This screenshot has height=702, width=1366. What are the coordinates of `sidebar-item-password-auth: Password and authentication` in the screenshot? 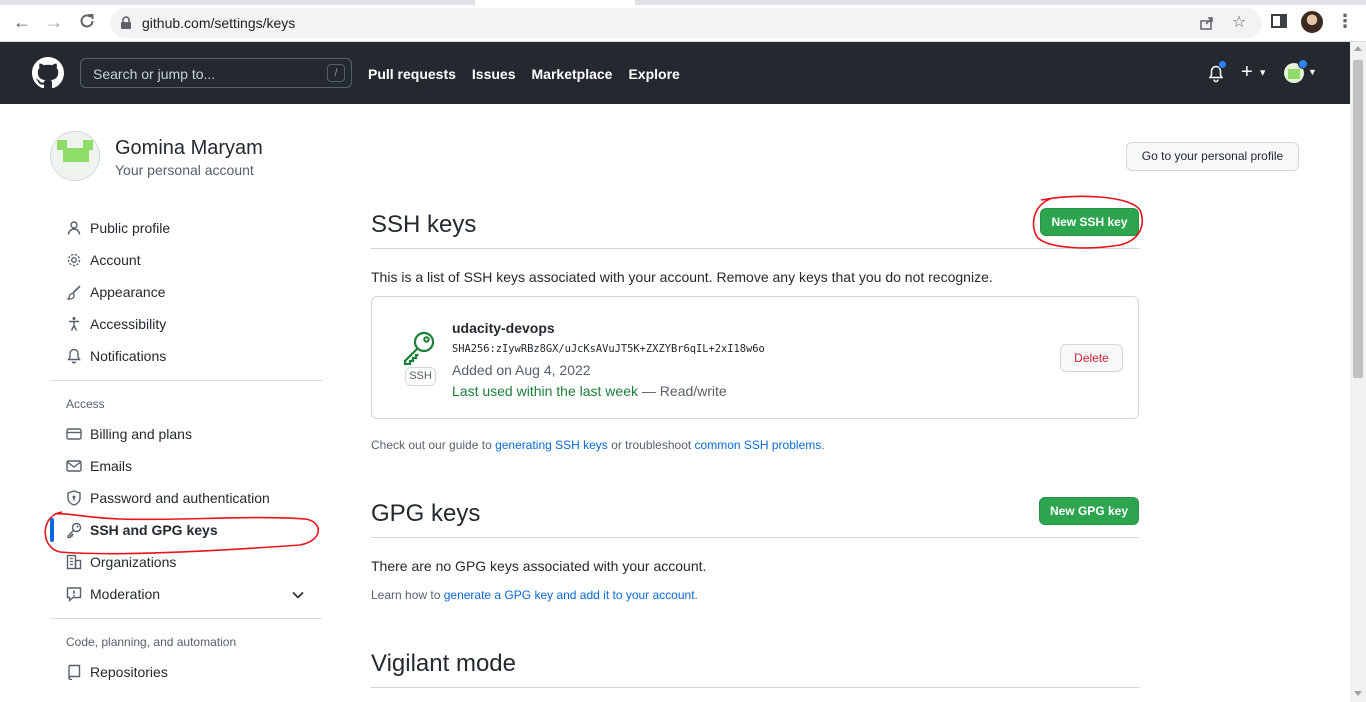 It's located at (168, 498).